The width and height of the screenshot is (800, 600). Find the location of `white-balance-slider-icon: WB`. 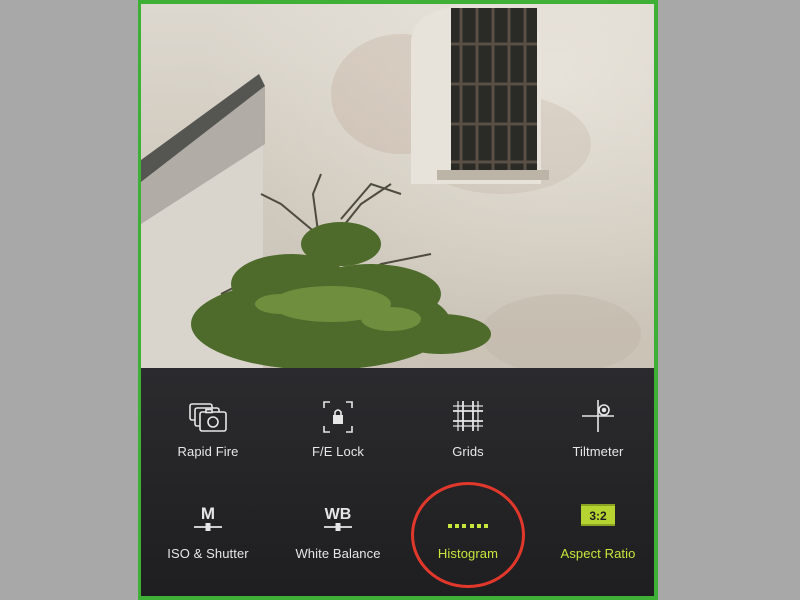

white-balance-slider-icon: WB is located at coordinates (338, 520).